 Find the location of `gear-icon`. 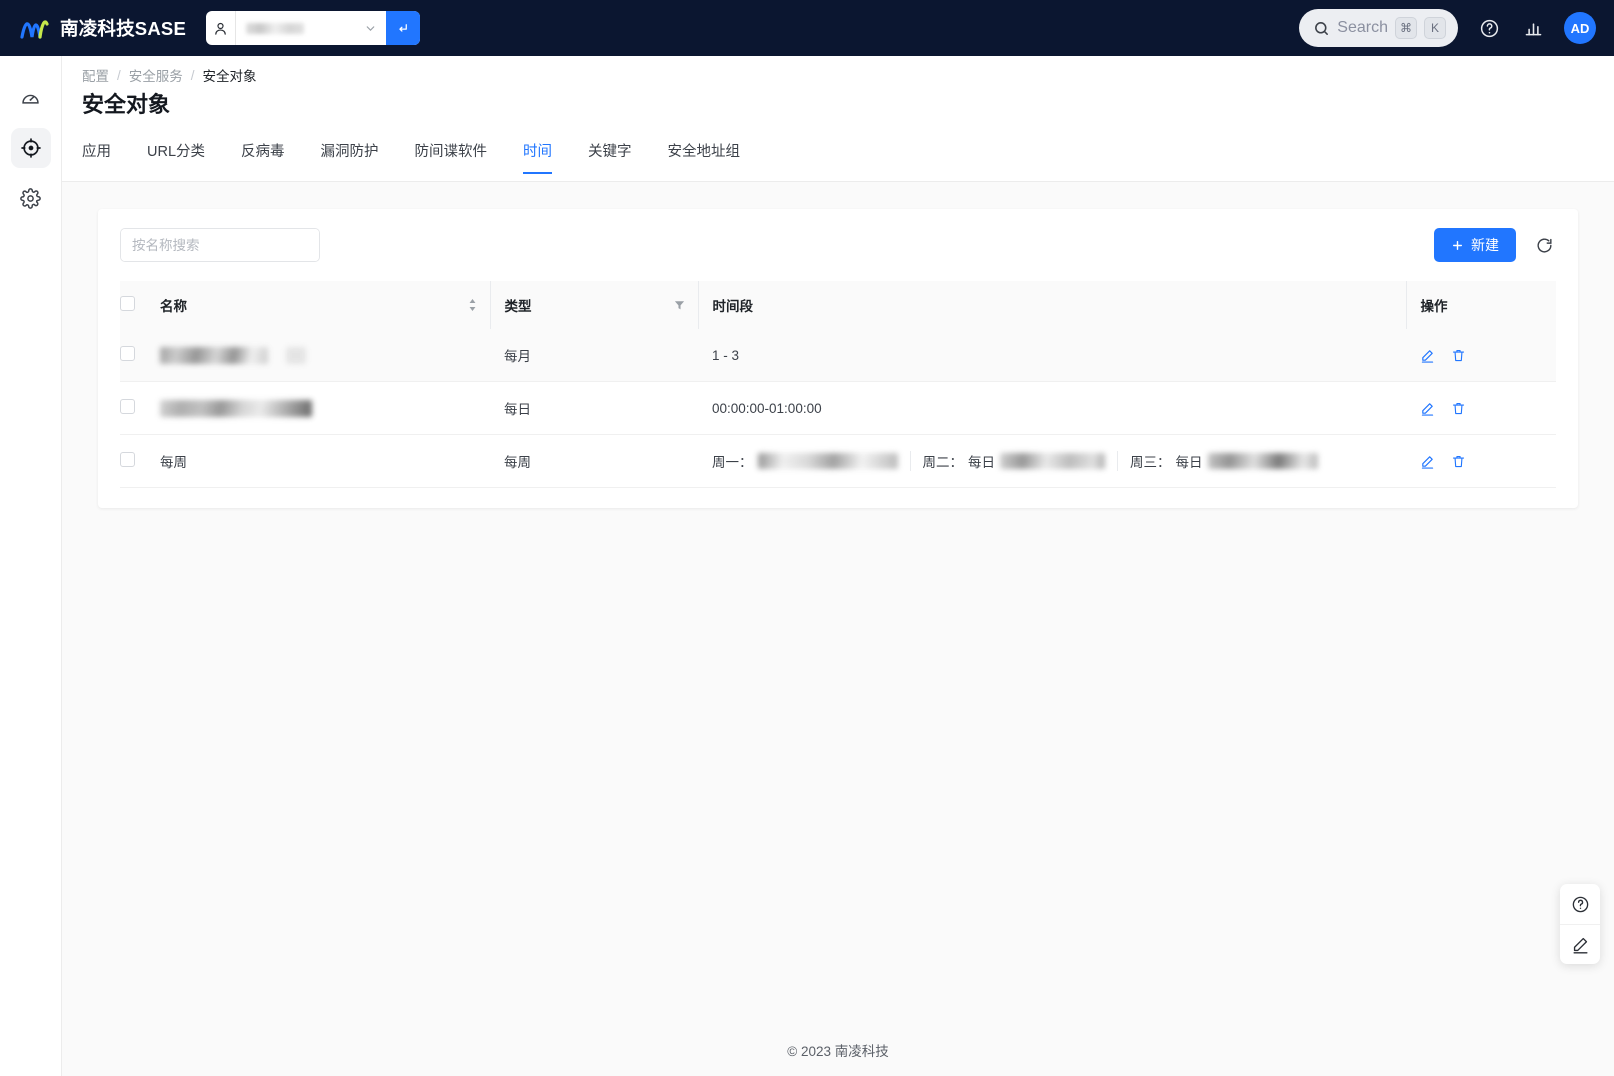

gear-icon is located at coordinates (30, 198).